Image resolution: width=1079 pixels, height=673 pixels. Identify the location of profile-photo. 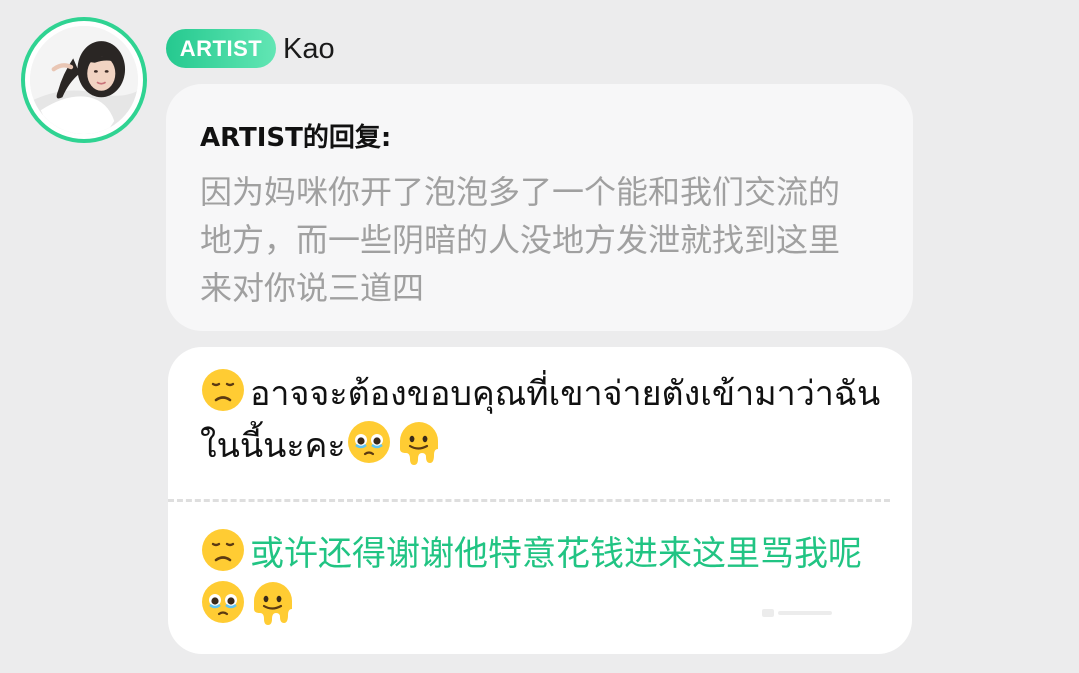
(84, 80).